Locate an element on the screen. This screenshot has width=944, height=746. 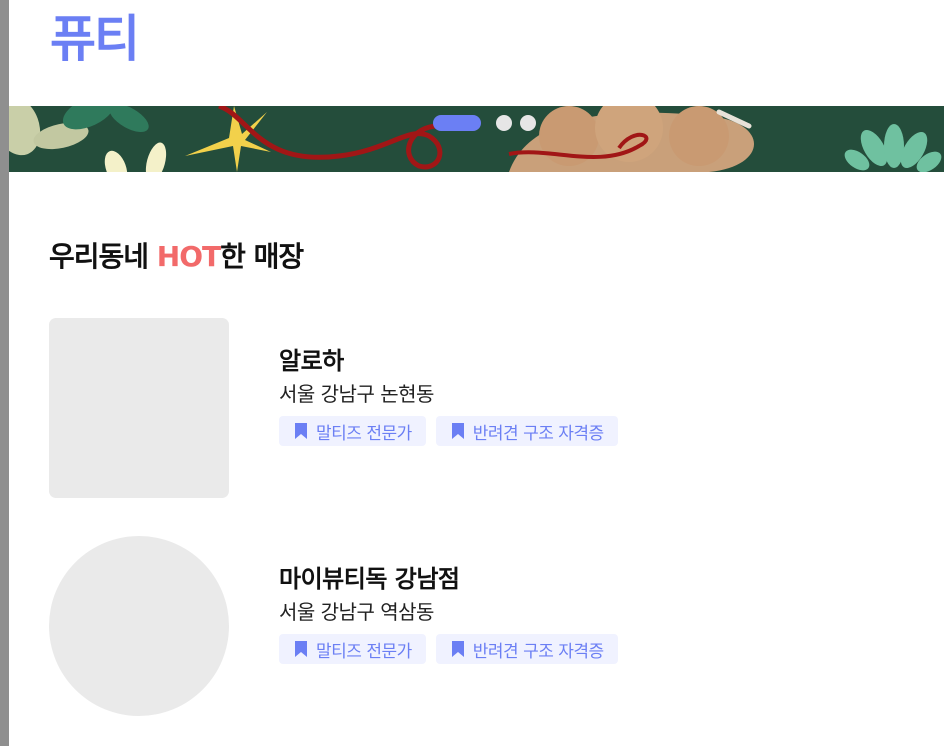
carousel-indicator is located at coordinates (488, 123).